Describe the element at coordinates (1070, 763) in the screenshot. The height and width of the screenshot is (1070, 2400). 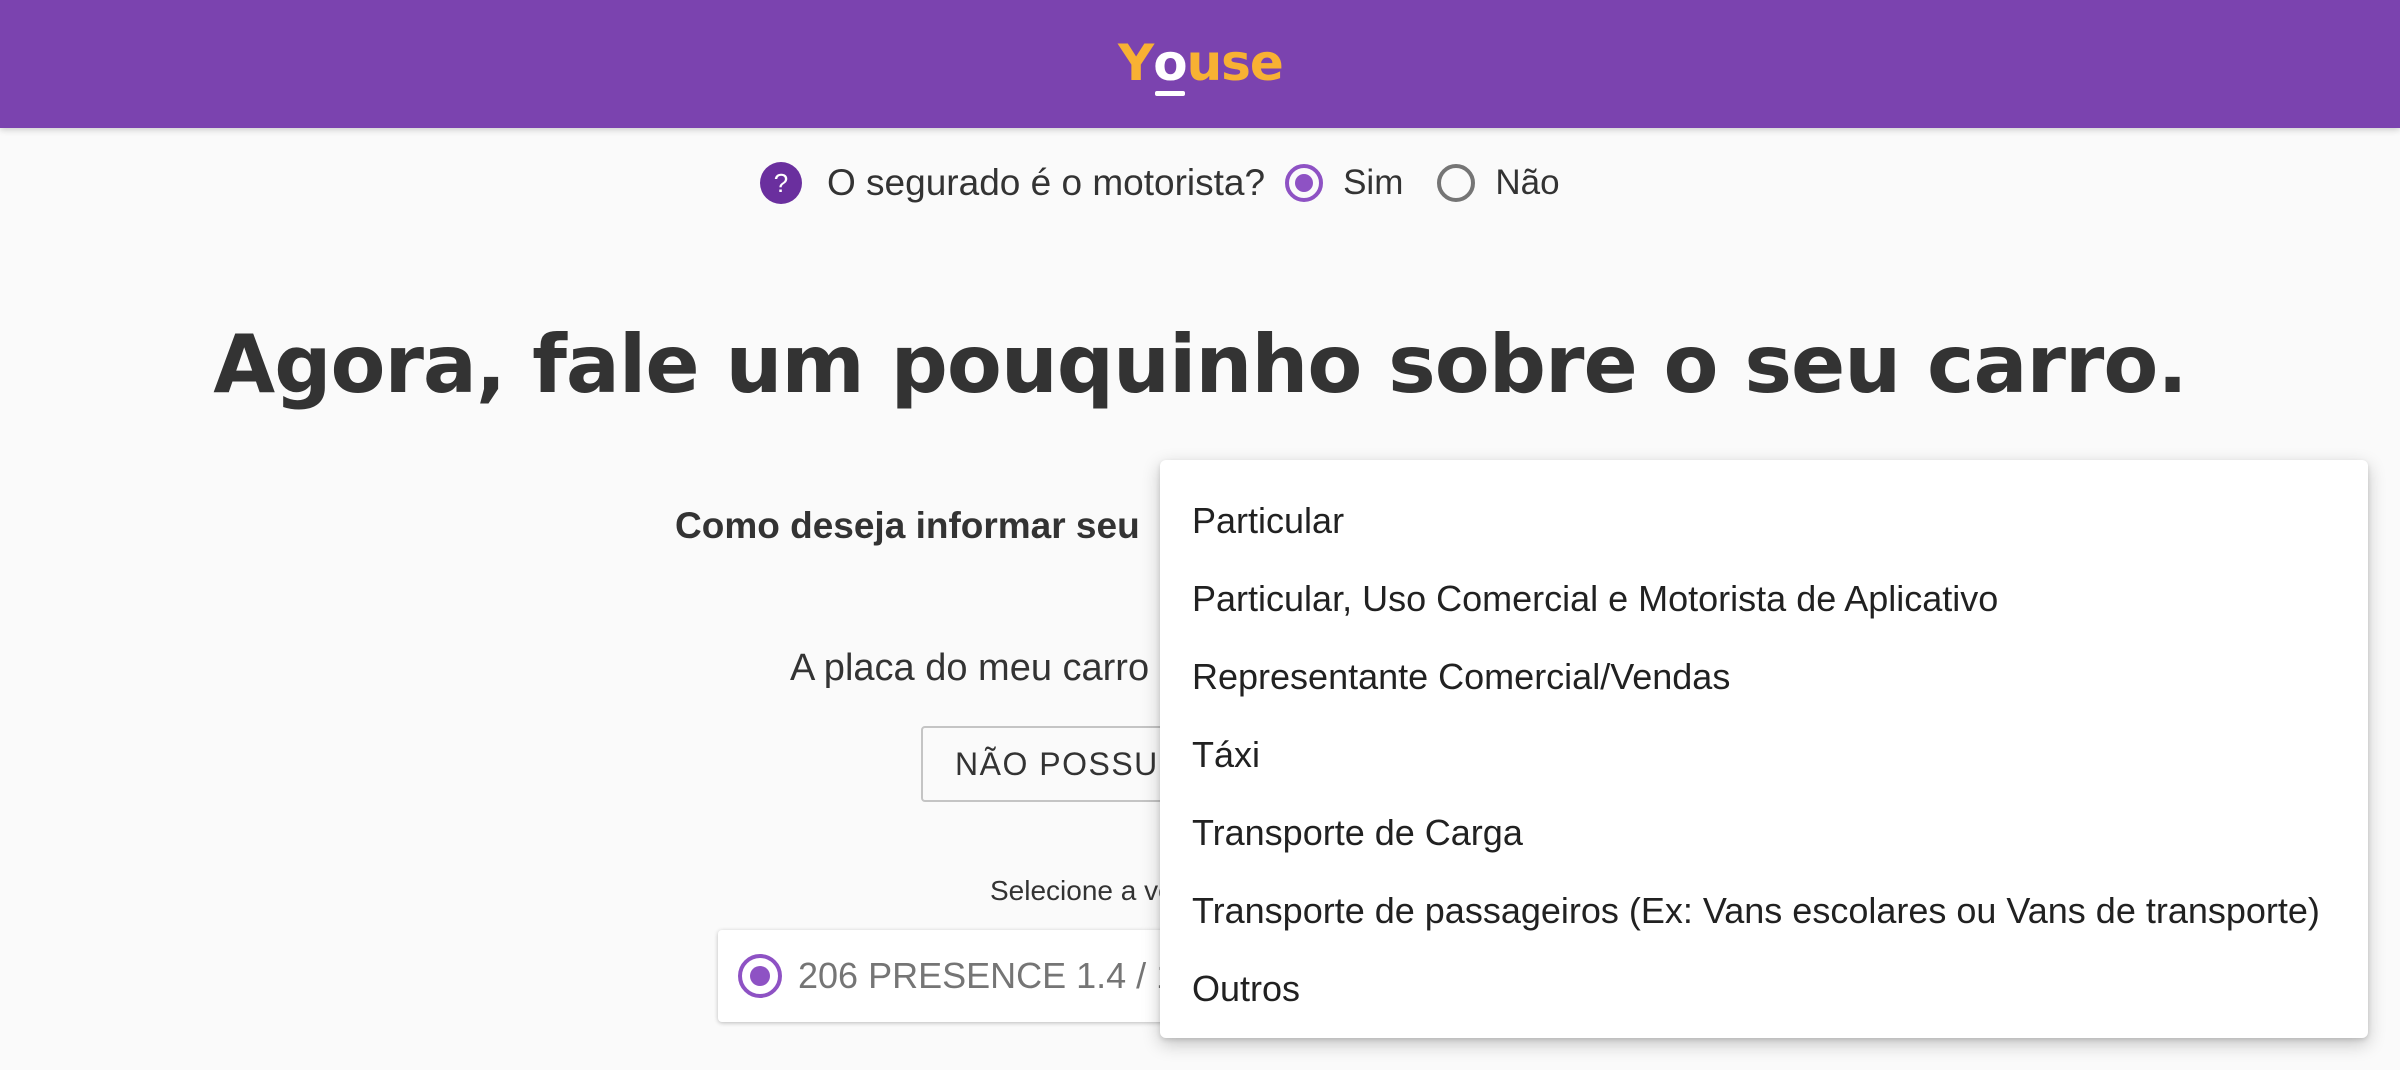
I see `no-plate-button-label: NÃO POSSUO` at that location.